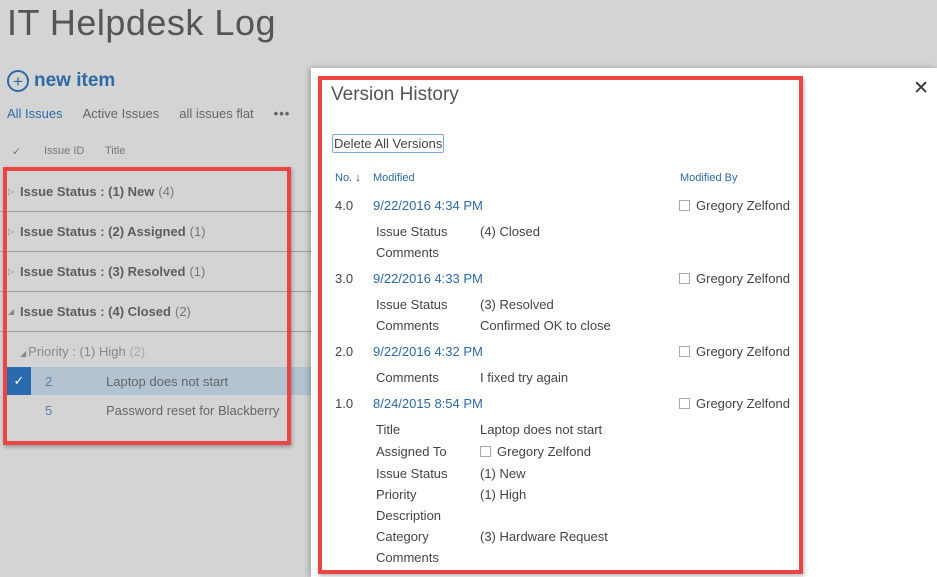  Describe the element at coordinates (411, 451) in the screenshot. I see `field-name: Assigned To` at that location.